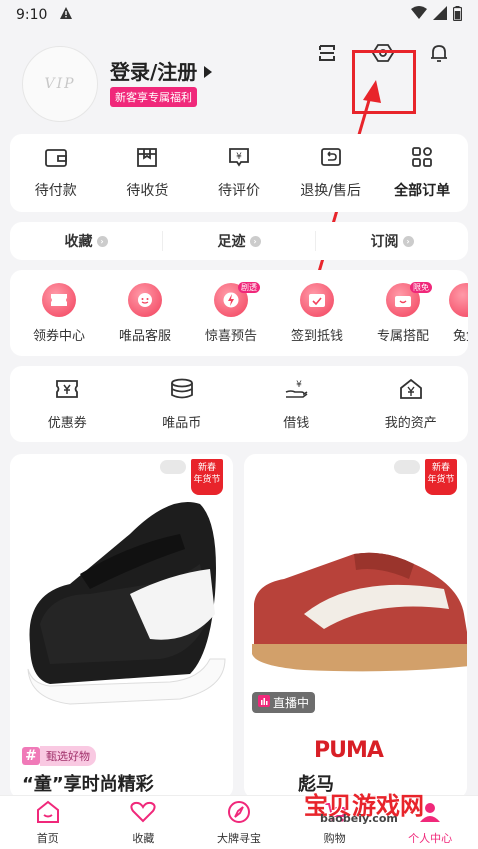 The image size is (478, 849). What do you see at coordinates (410, 423) in the screenshot?
I see `asset-label: 我的资产` at bounding box center [410, 423].